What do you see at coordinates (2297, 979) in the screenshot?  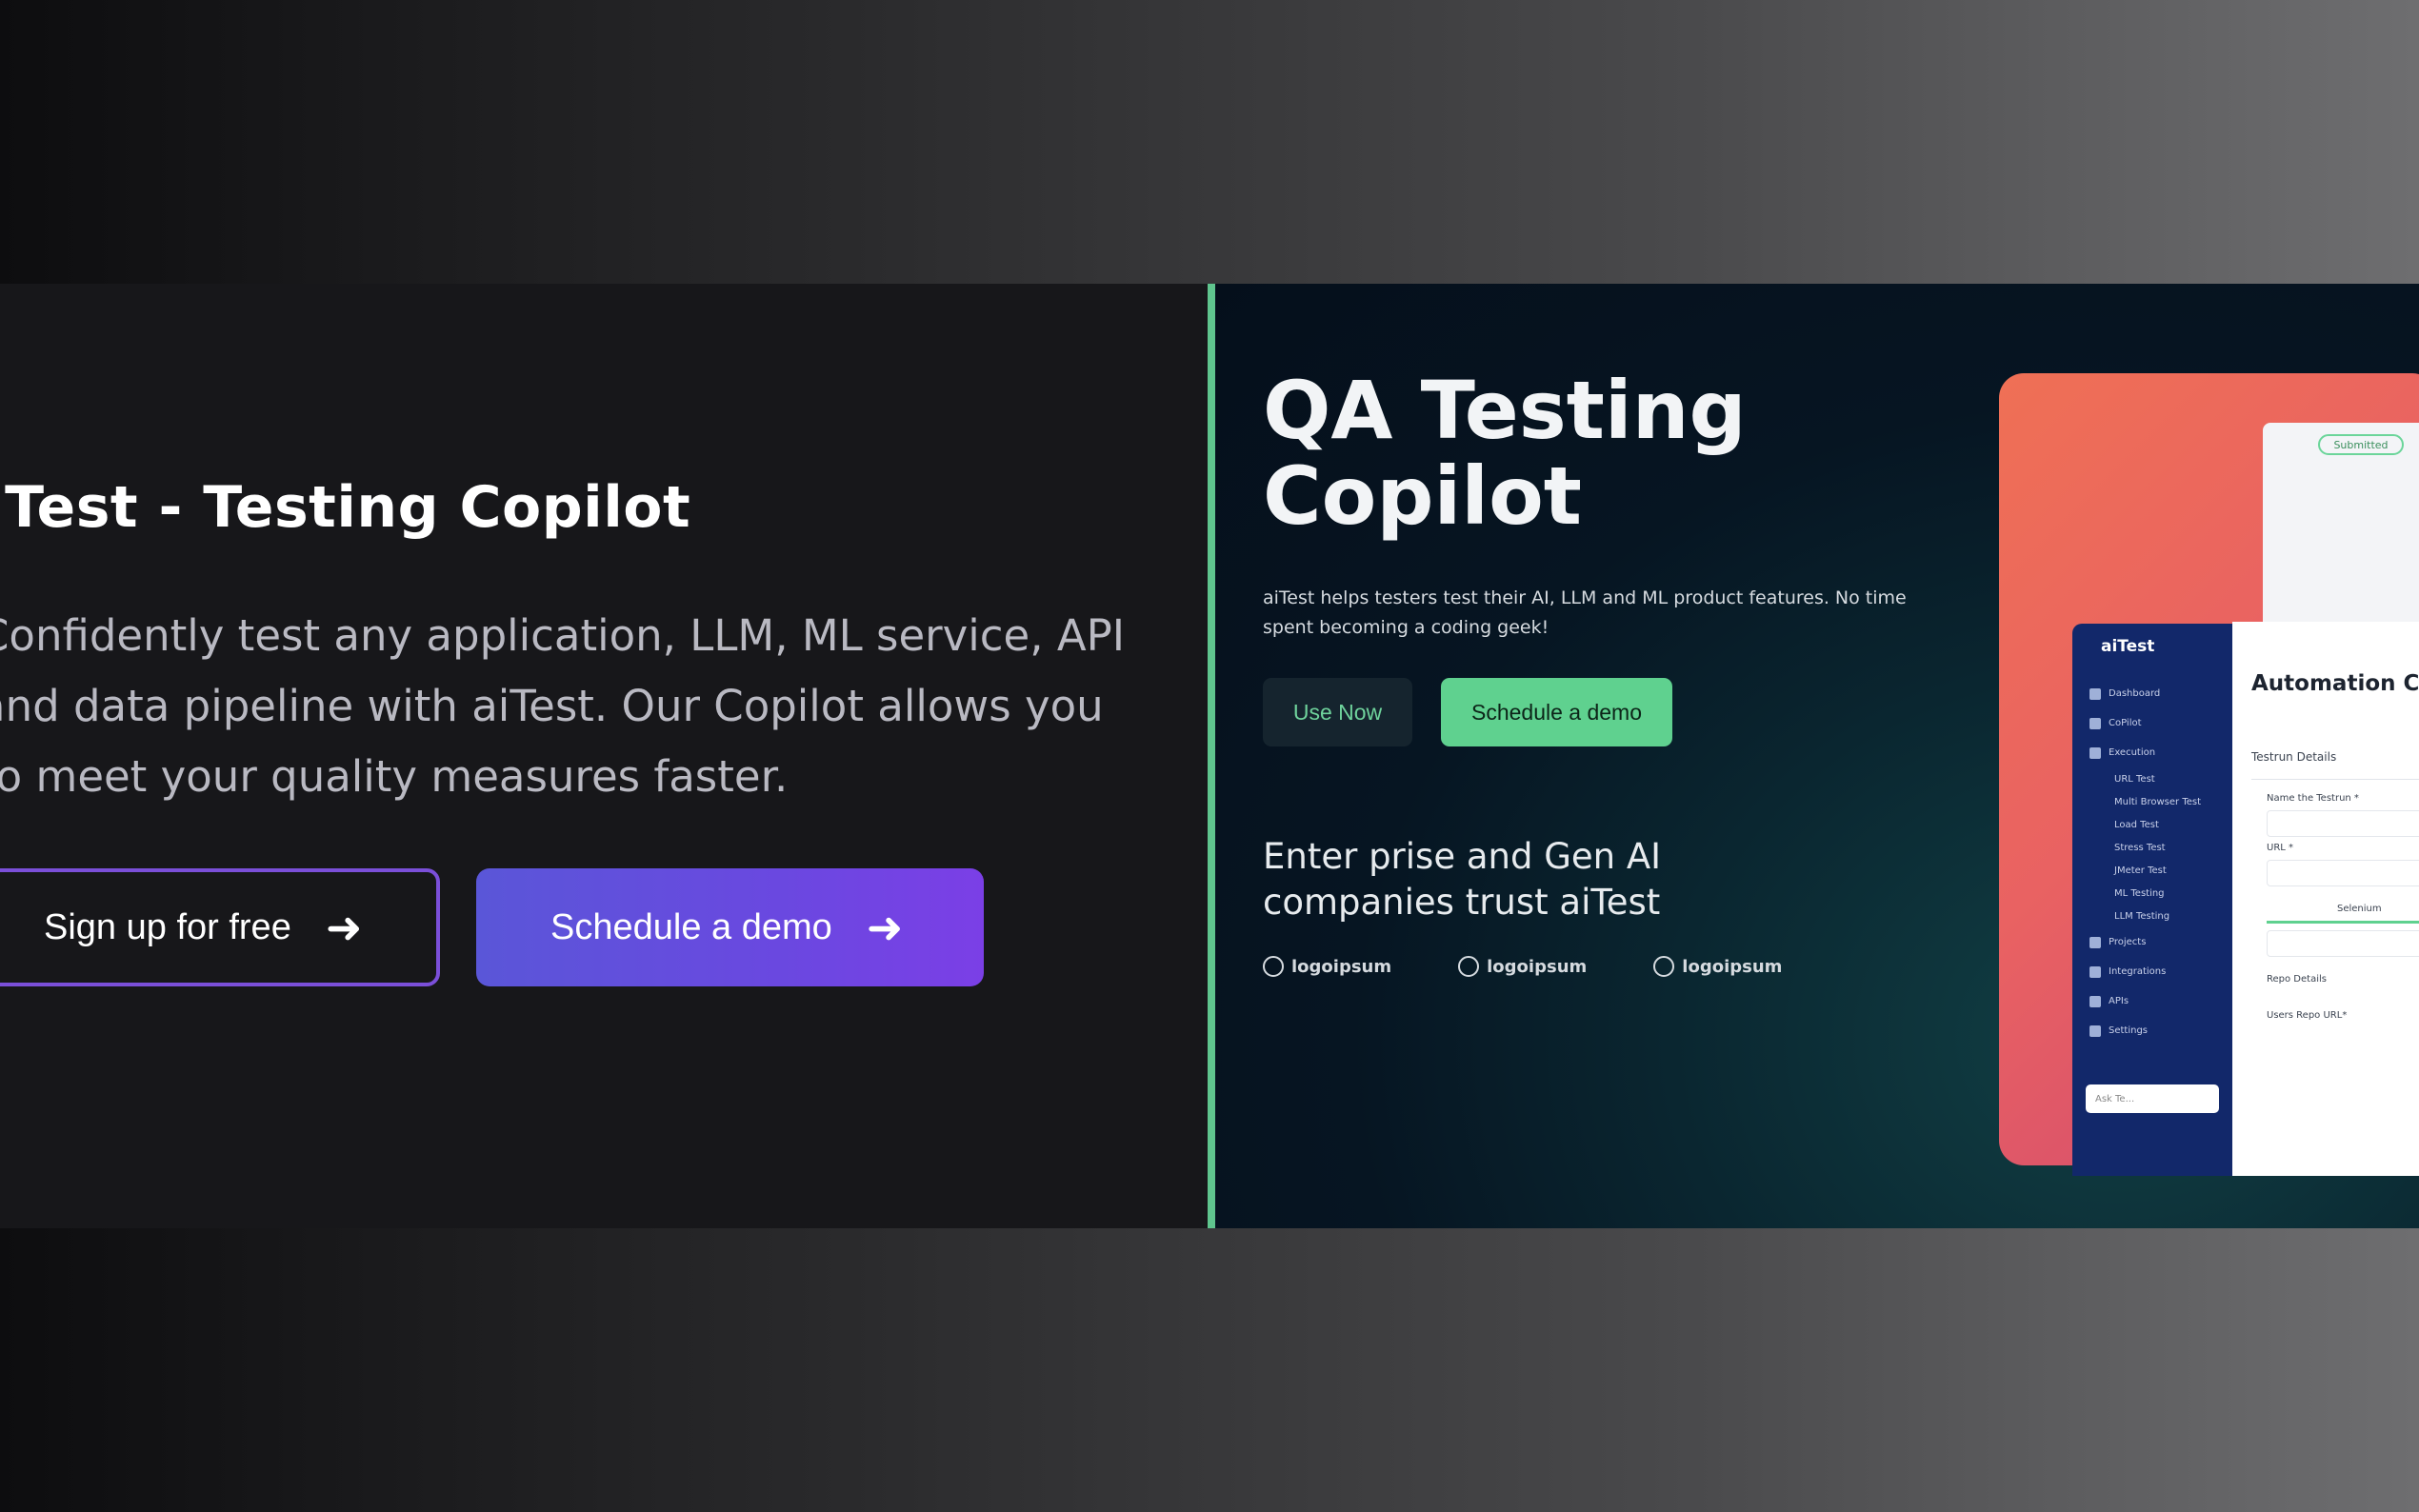 I see `repo-details-label: Repo Details` at bounding box center [2297, 979].